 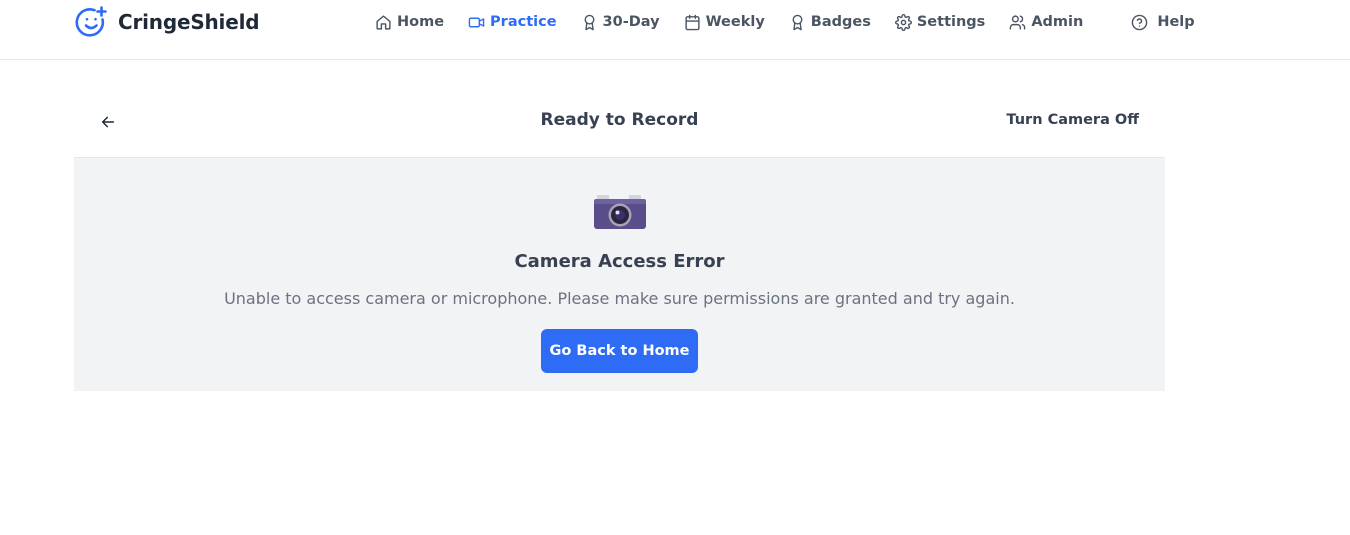 I want to click on badge-ribbon-icon, so click(x=797, y=22).